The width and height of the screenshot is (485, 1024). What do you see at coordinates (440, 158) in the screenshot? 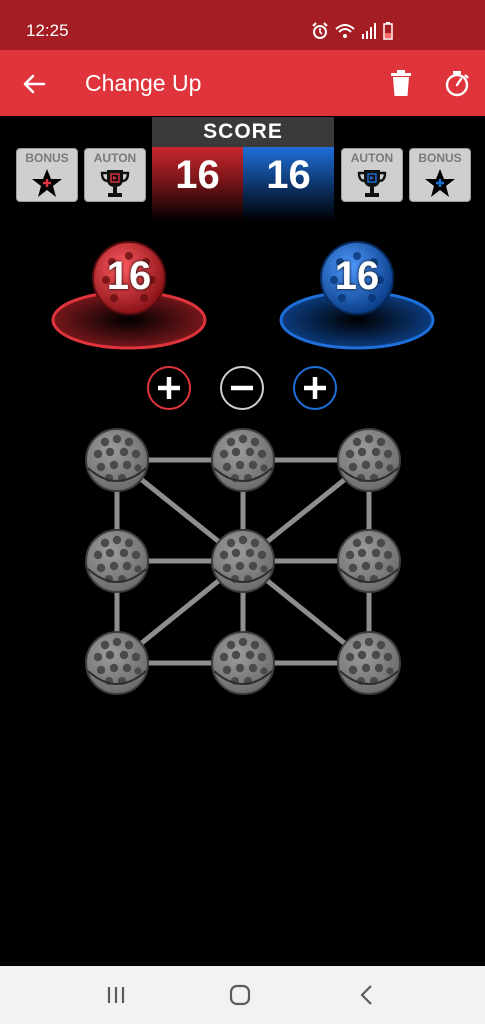
I see `blue-bonus-label: BONUS` at bounding box center [440, 158].